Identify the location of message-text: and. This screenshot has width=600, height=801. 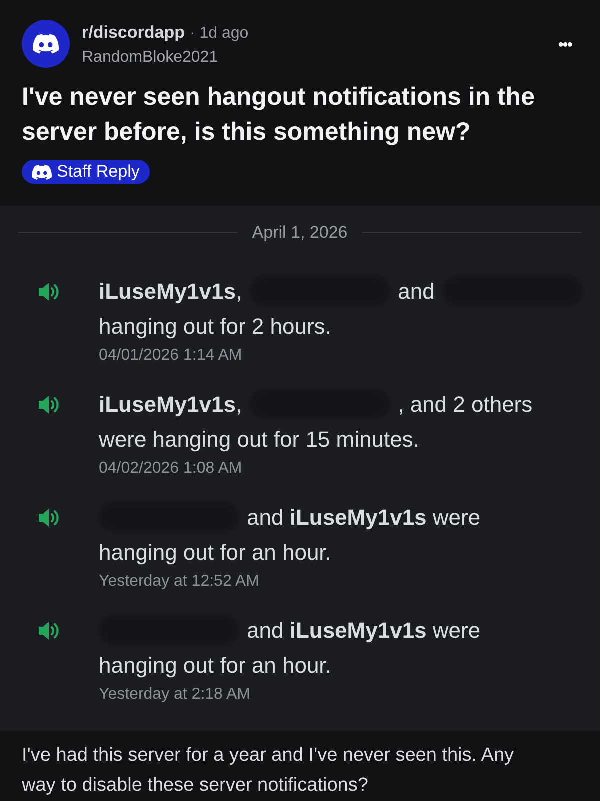
(416, 292).